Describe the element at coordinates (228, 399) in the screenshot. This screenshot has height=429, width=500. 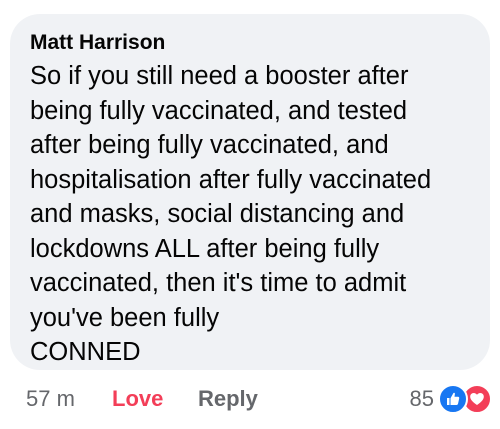
I see `reply-button: Reply` at that location.